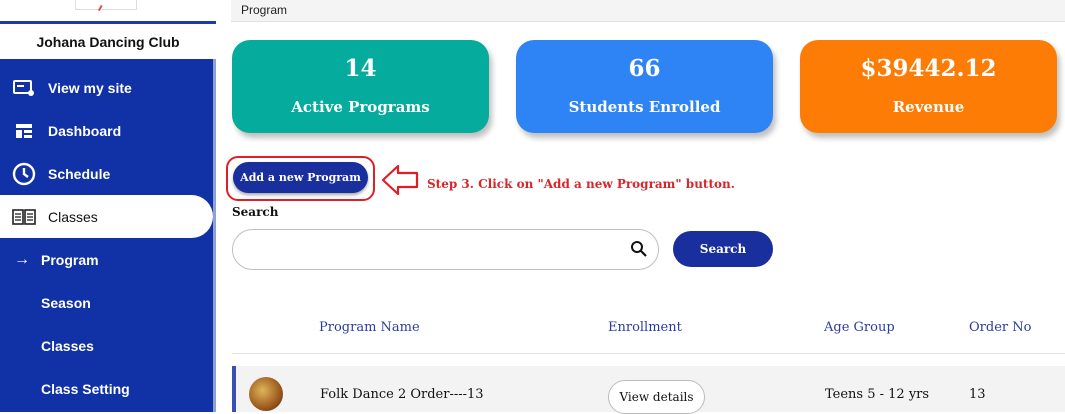 Image resolution: width=1065 pixels, height=414 pixels. Describe the element at coordinates (928, 86) in the screenshot. I see `stat-card-revenue: $39442.12 Revenue` at that location.